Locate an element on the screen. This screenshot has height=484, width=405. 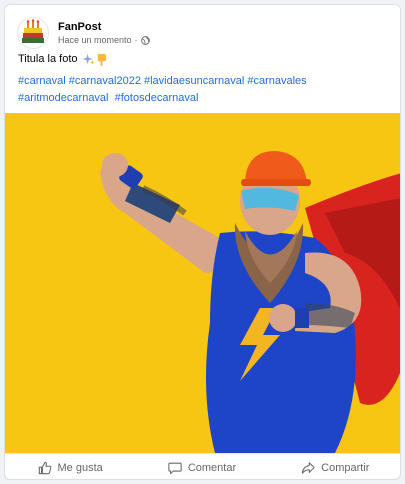
cake-logo-icon is located at coordinates (33, 31).